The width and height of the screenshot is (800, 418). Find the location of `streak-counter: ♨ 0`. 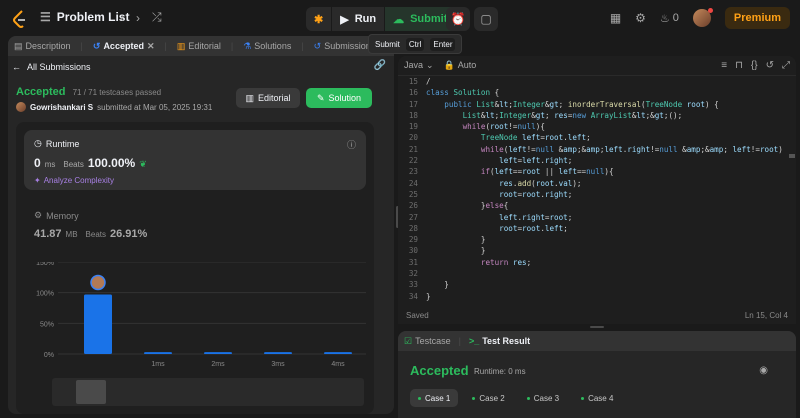

streak-counter: ♨ 0 is located at coordinates (669, 18).